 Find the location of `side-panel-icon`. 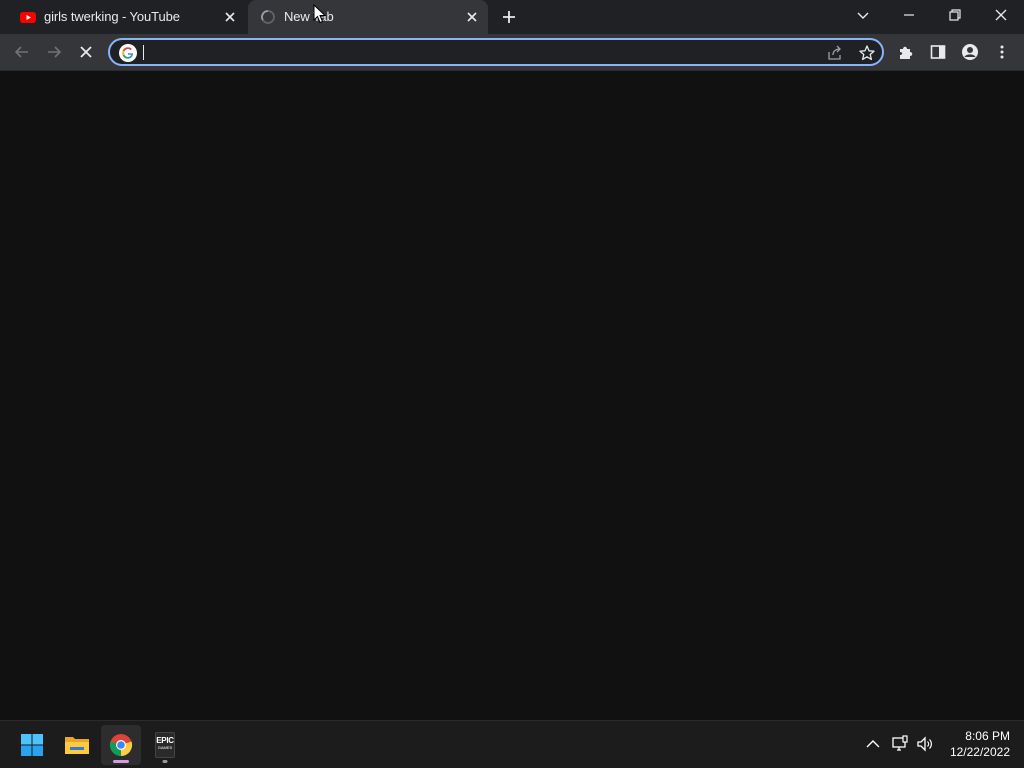

side-panel-icon is located at coordinates (938, 52).